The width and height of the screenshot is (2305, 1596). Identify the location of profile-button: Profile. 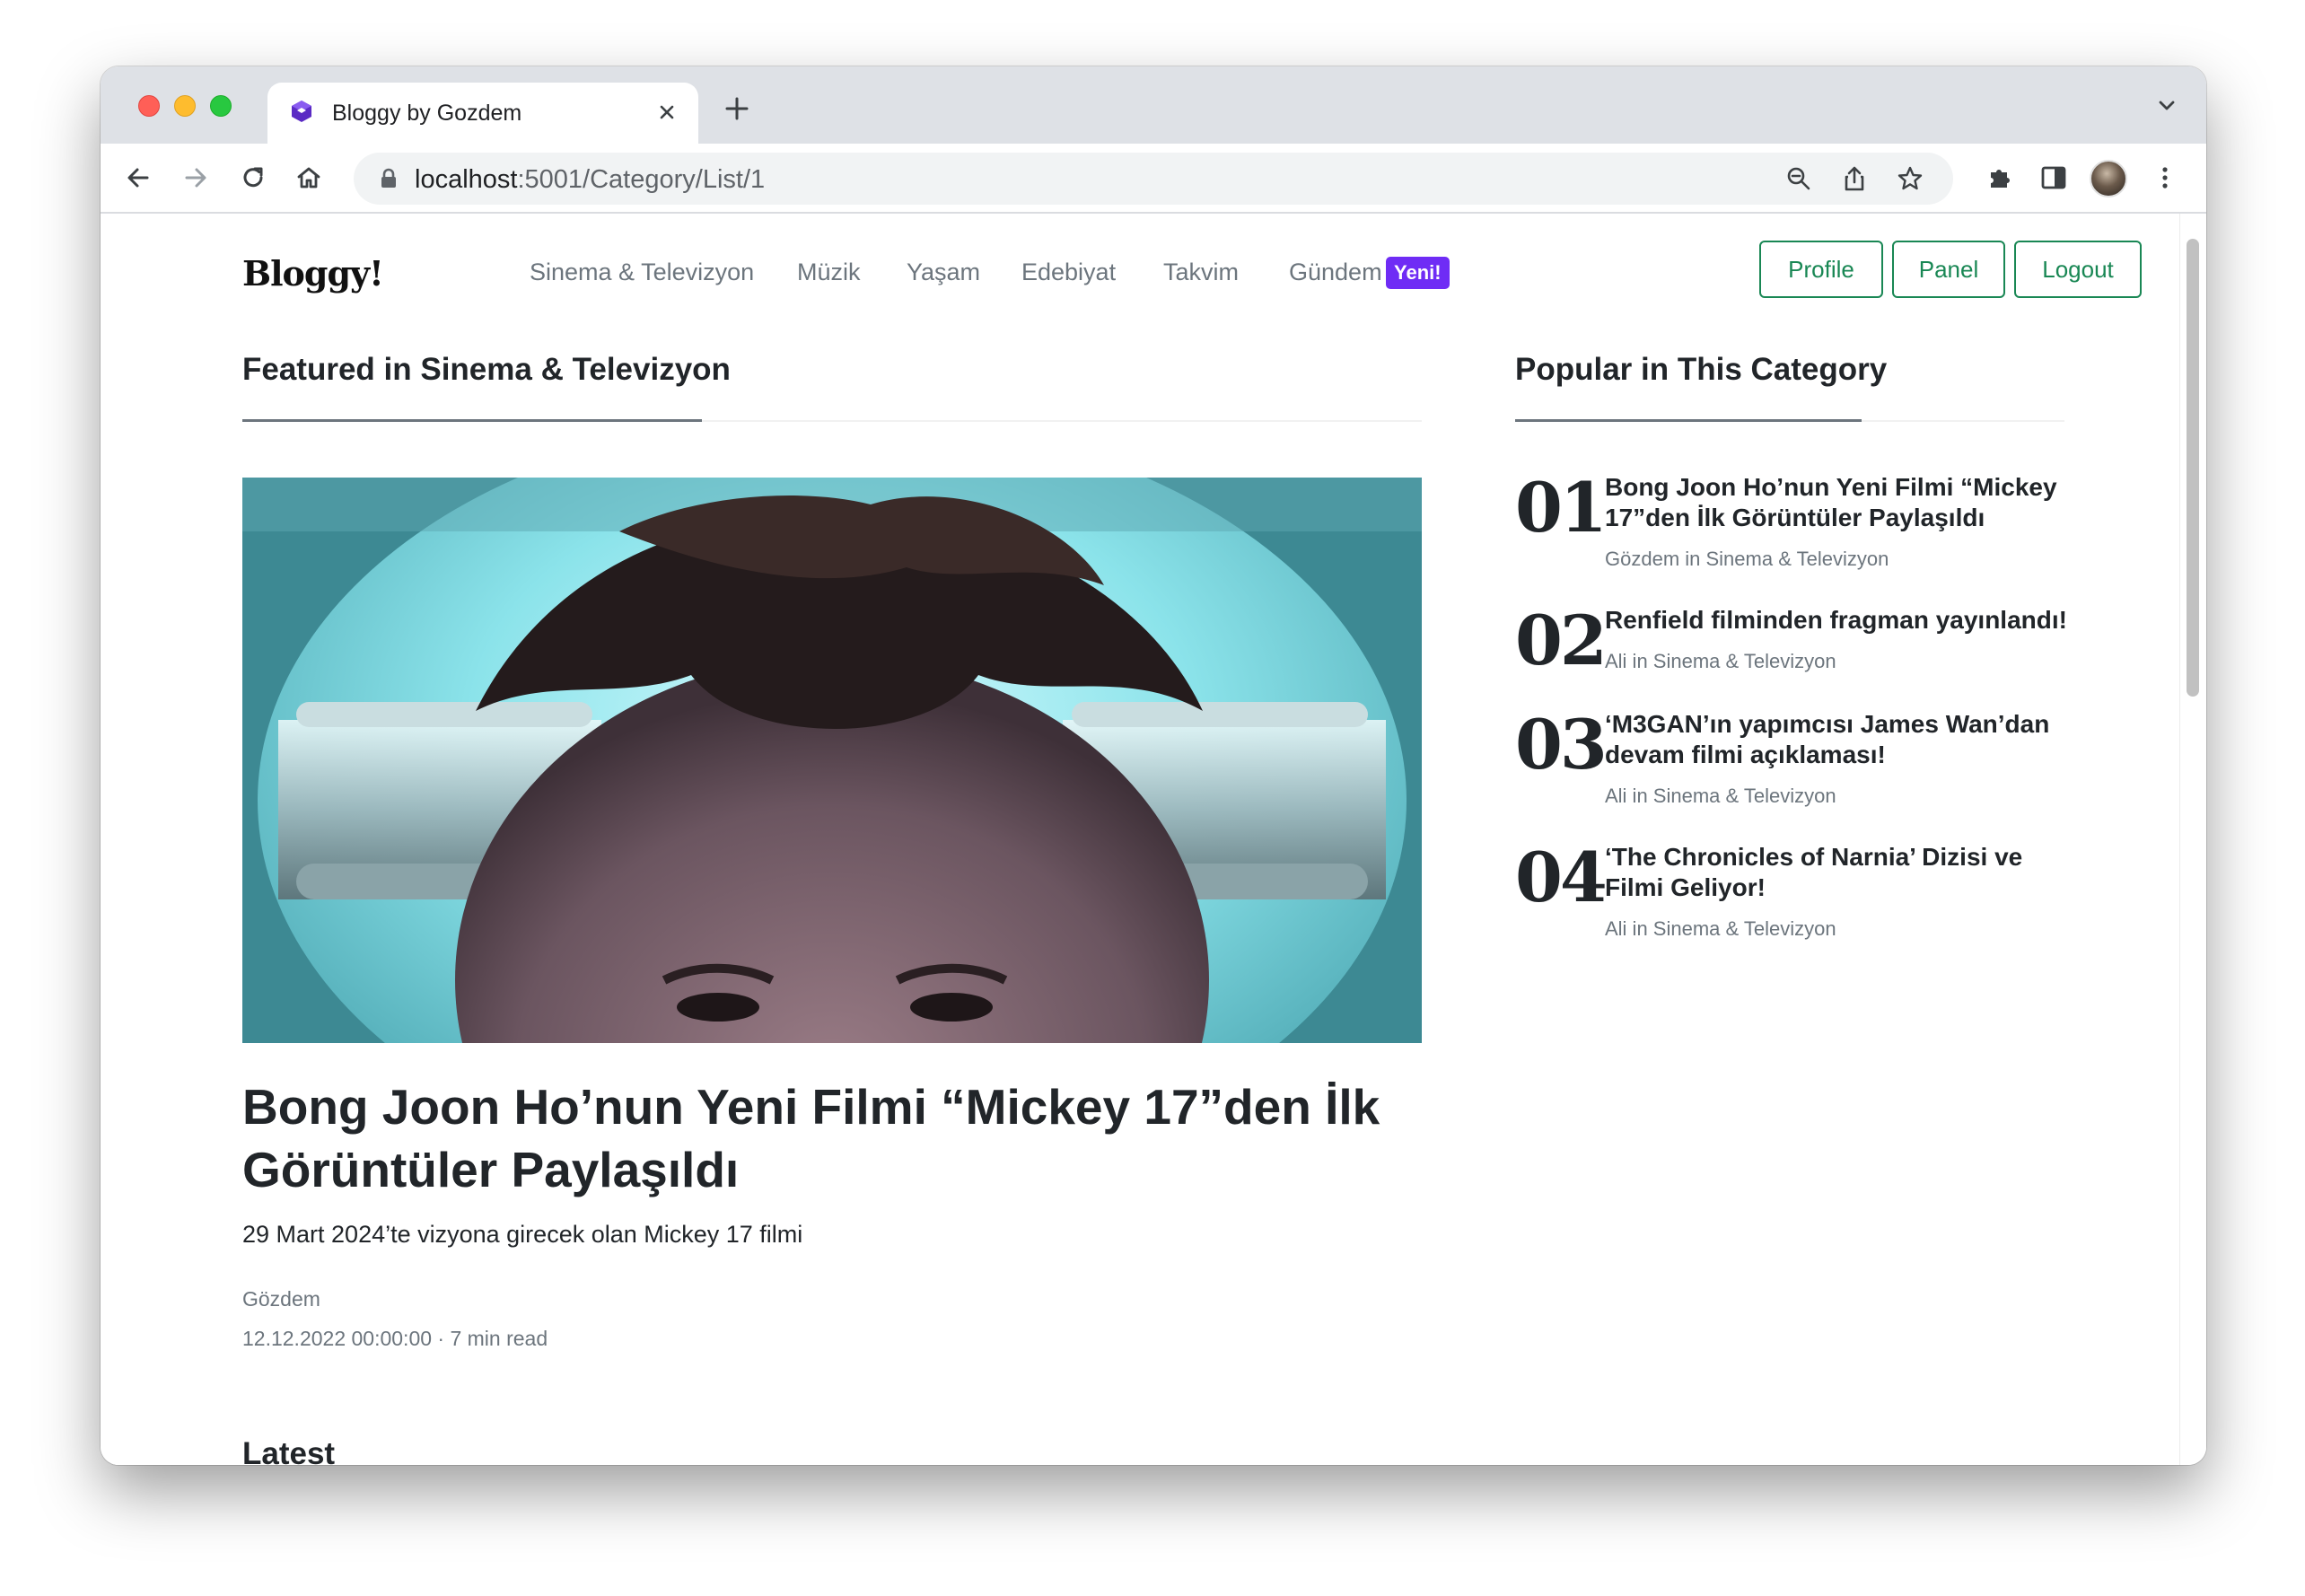
(1821, 269).